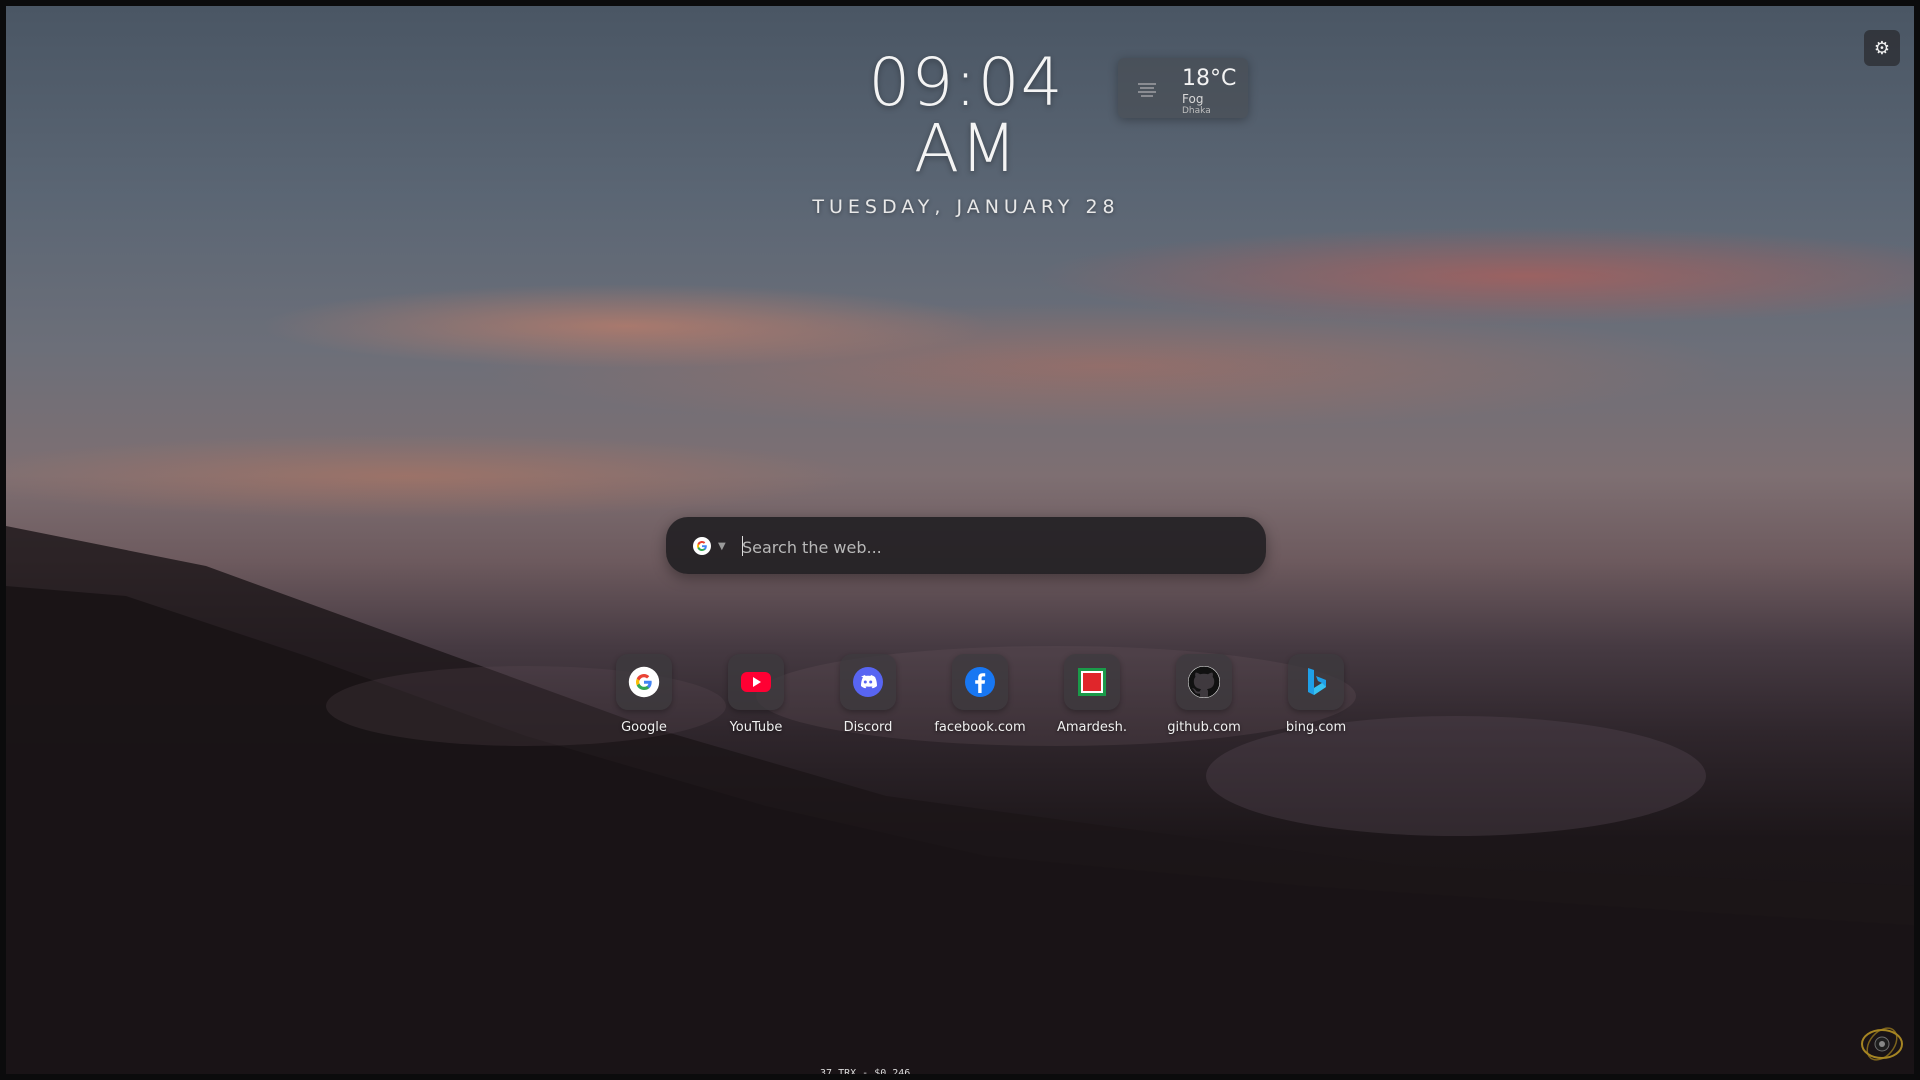 This screenshot has width=1920, height=1080. I want to click on gear-icon: ⚙, so click(1882, 48).